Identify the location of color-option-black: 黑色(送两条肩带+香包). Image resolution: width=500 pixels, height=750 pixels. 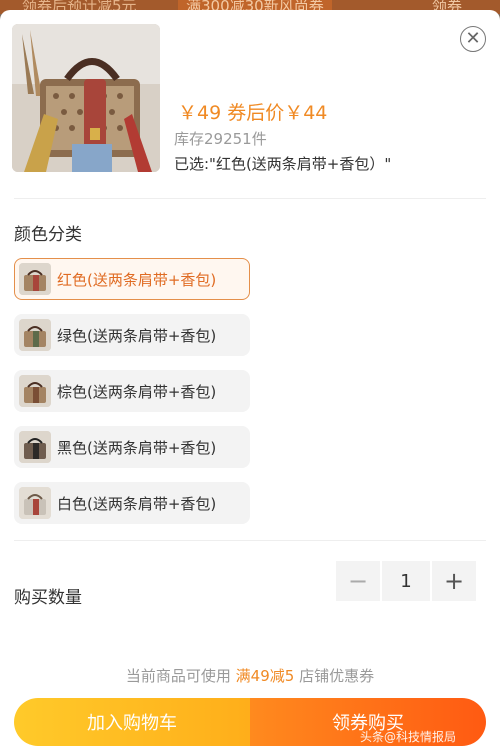
(132, 447).